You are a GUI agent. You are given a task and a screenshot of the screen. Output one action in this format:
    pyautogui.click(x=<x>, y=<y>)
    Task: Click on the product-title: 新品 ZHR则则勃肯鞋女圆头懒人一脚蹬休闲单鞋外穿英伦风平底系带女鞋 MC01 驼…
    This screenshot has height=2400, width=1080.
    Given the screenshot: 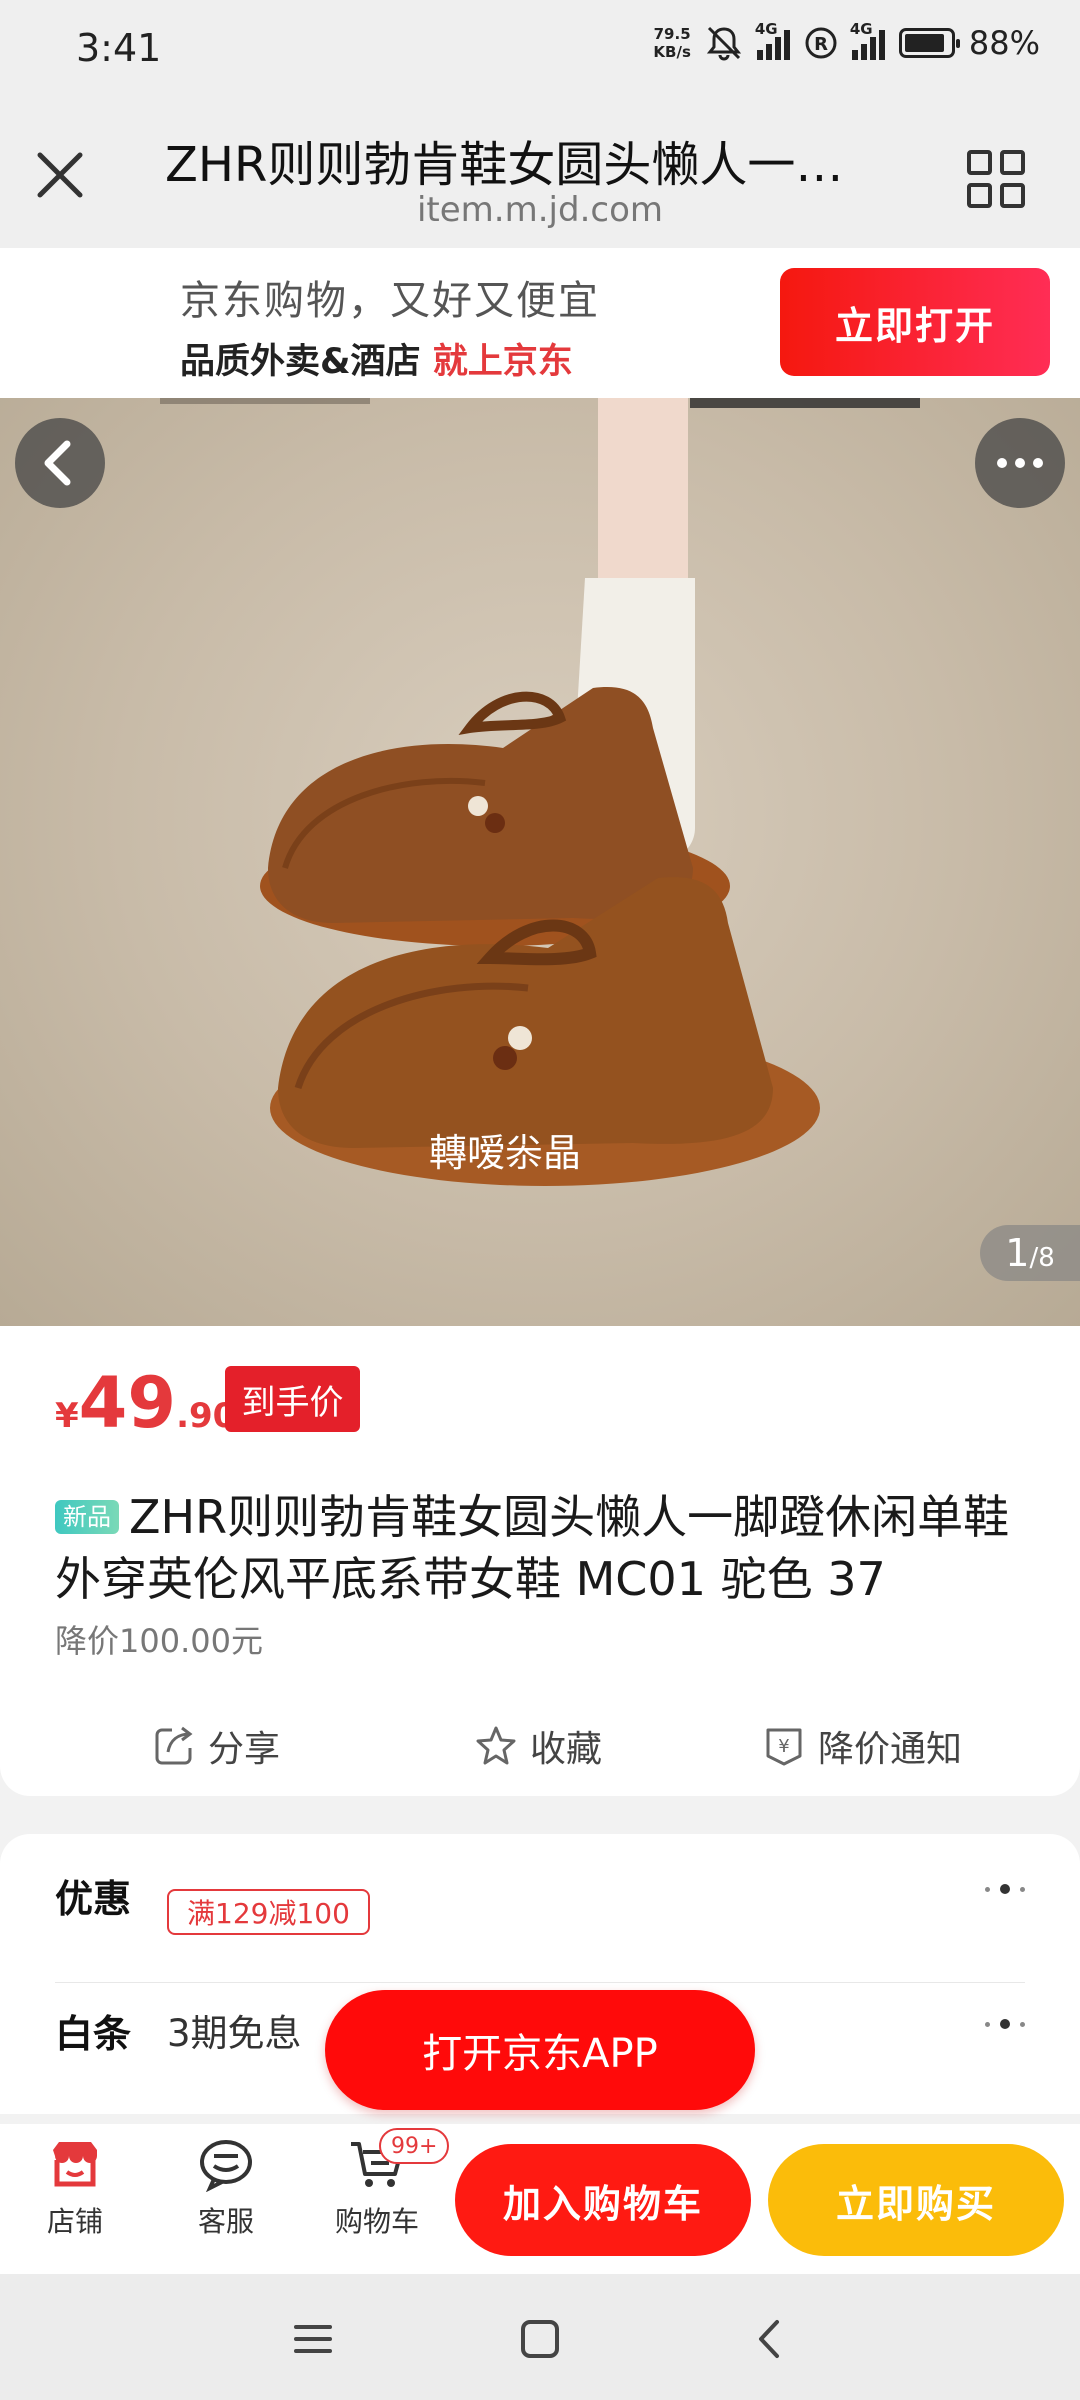 What is the action you would take?
    pyautogui.click(x=545, y=1548)
    